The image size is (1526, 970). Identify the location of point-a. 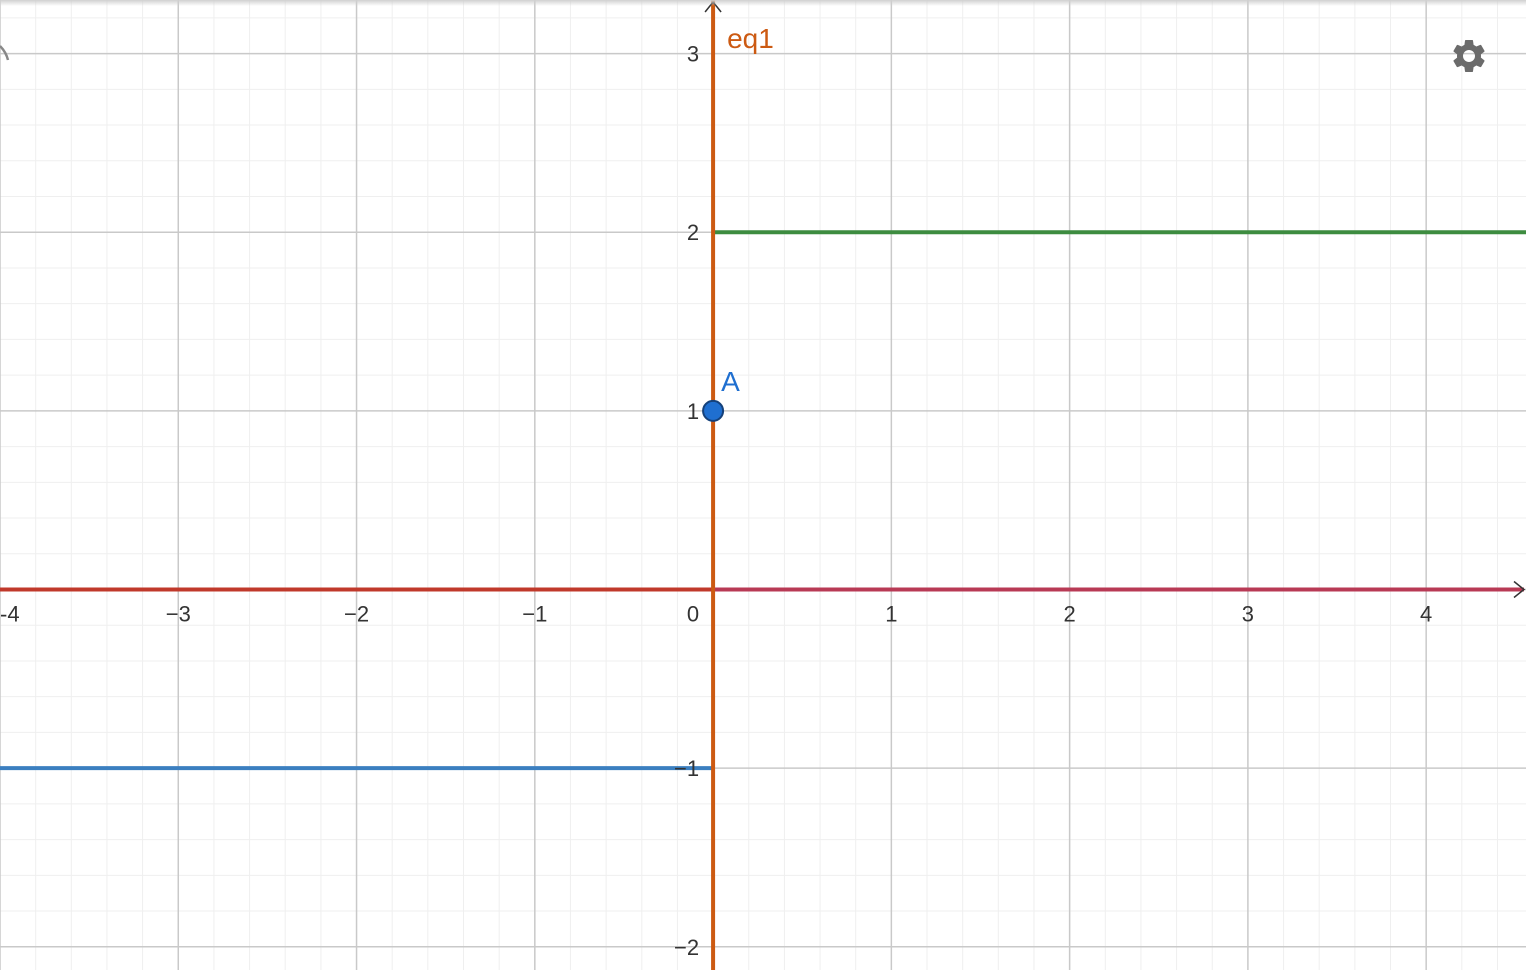
(713, 410).